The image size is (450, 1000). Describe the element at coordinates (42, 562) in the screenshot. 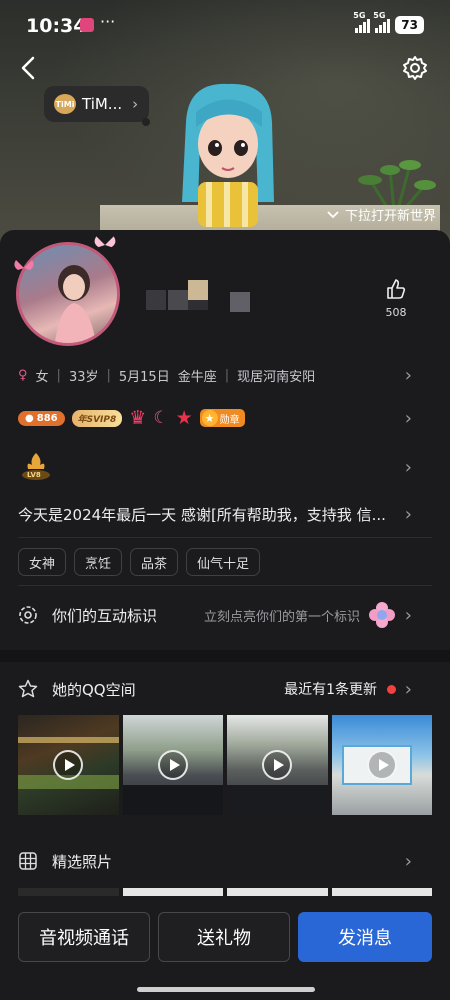

I see `tag-goddess: 女神` at that location.